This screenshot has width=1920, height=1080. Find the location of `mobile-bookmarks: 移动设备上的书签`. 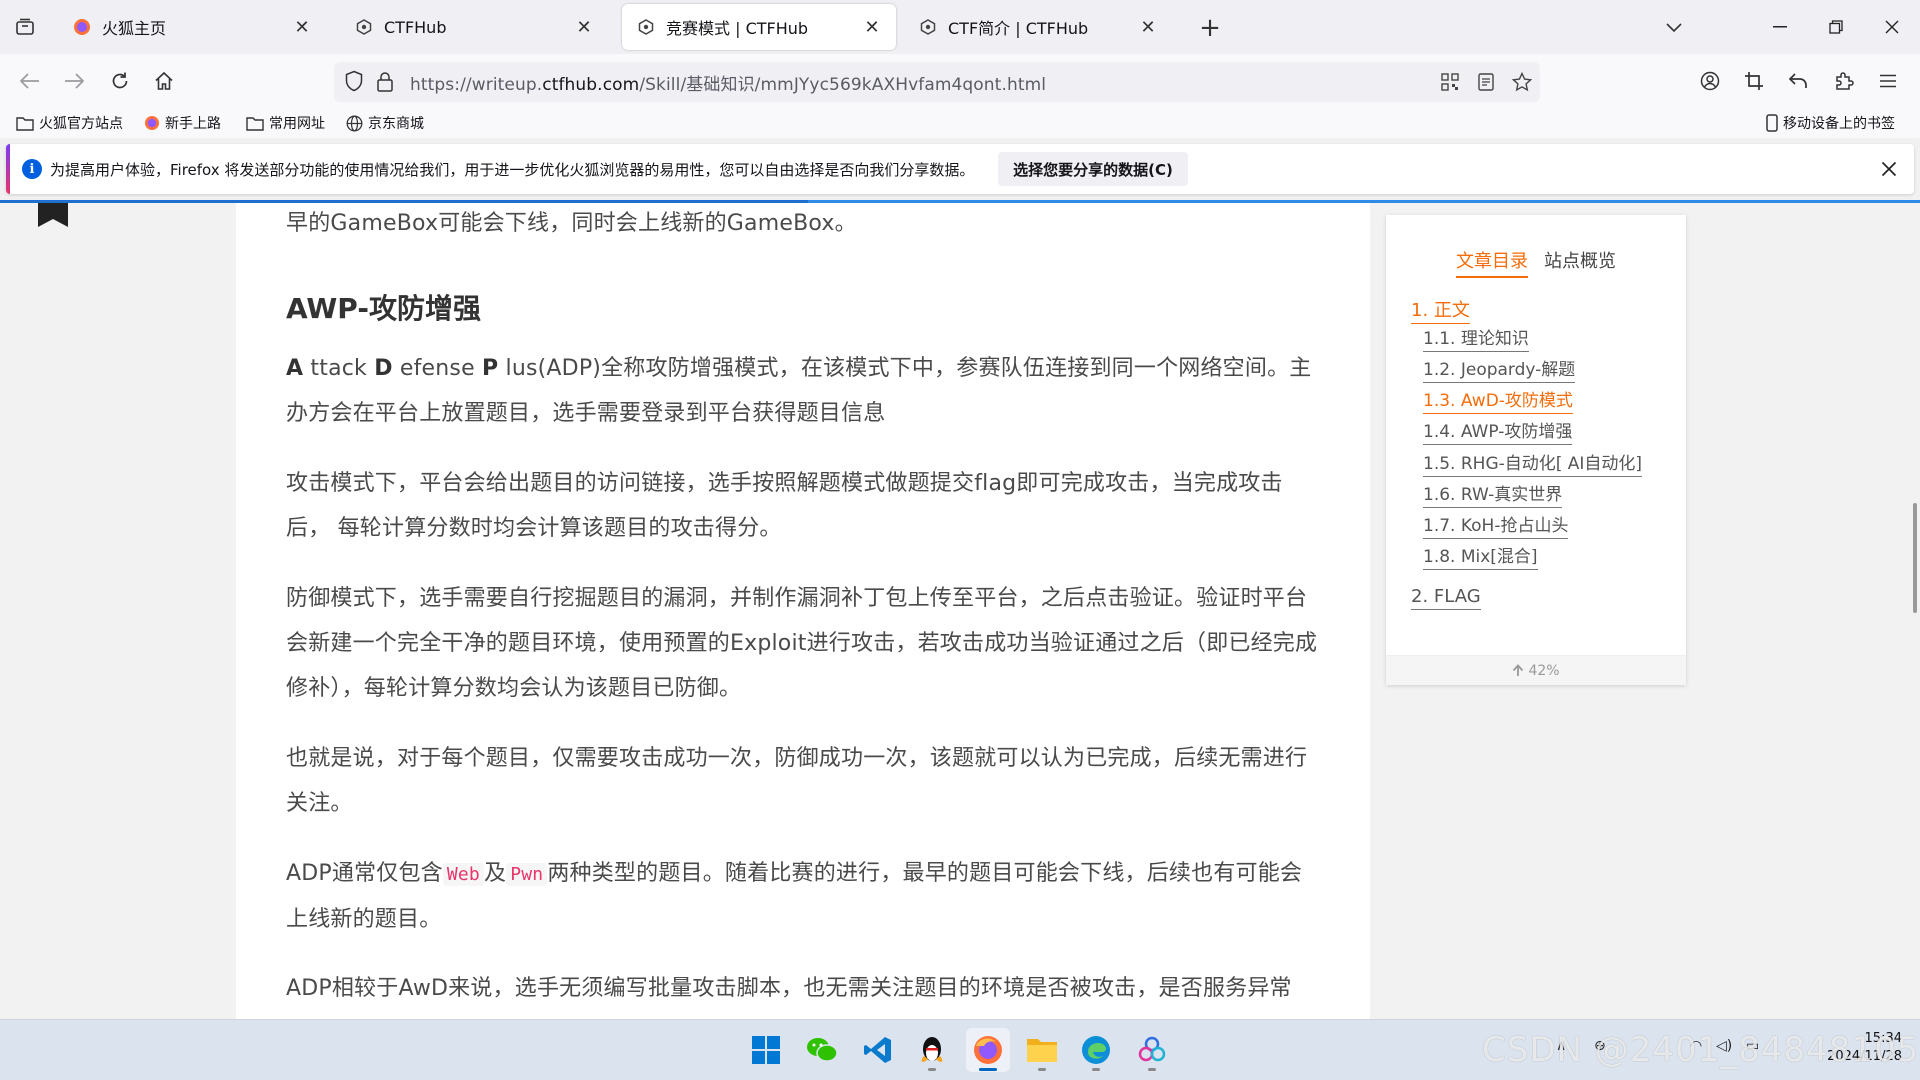

mobile-bookmarks: 移动设备上的书签 is located at coordinates (1830, 123).